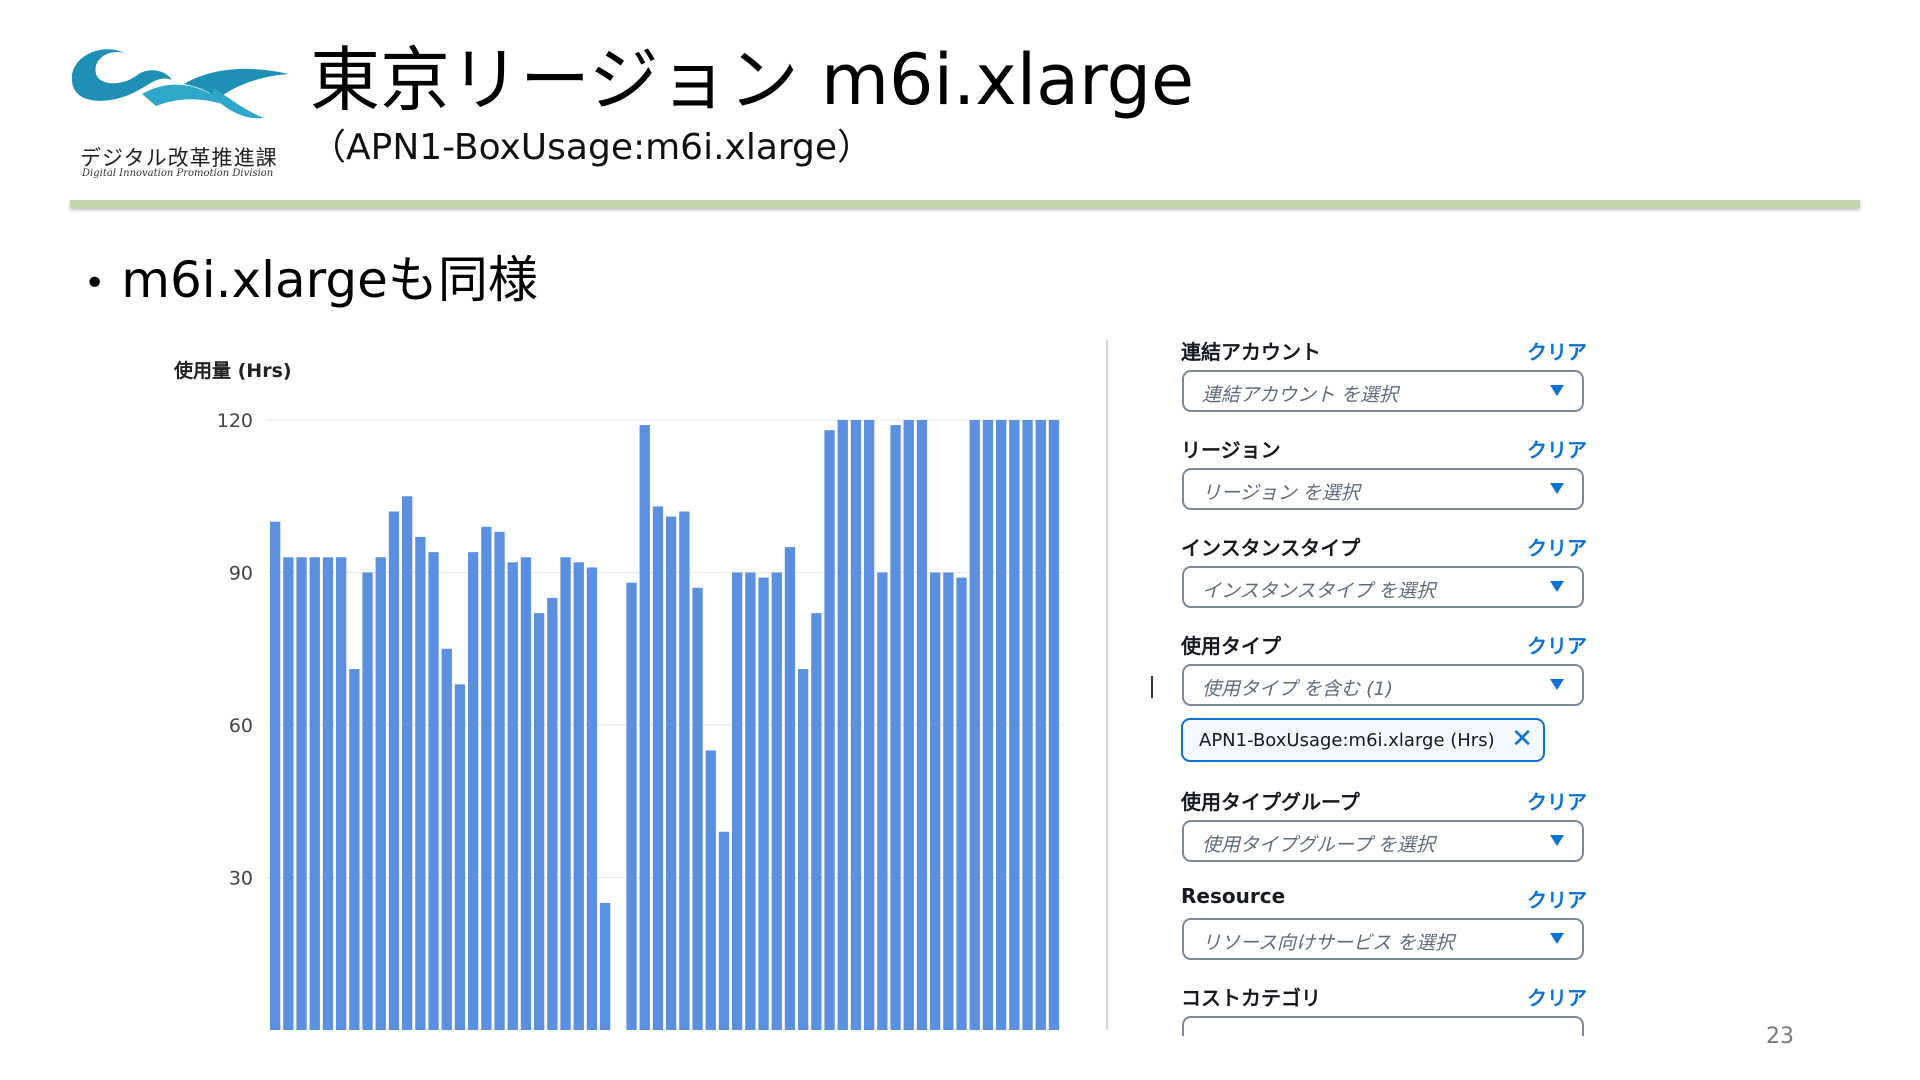 The width and height of the screenshot is (1920, 1080). What do you see at coordinates (1319, 591) in the screenshot?
I see `instance-type-placeholder: インスタンスタイプ を選択` at bounding box center [1319, 591].